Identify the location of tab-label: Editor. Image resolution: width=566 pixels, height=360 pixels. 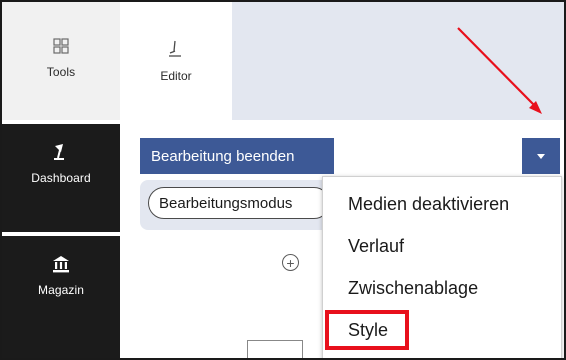
(176, 76).